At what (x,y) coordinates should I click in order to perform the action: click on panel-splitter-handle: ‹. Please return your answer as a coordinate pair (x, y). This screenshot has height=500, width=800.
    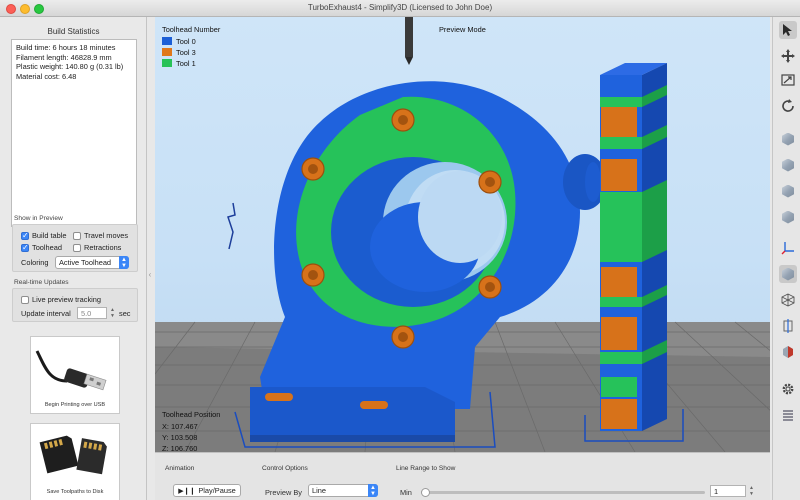
    Looking at the image, I should click on (150, 274).